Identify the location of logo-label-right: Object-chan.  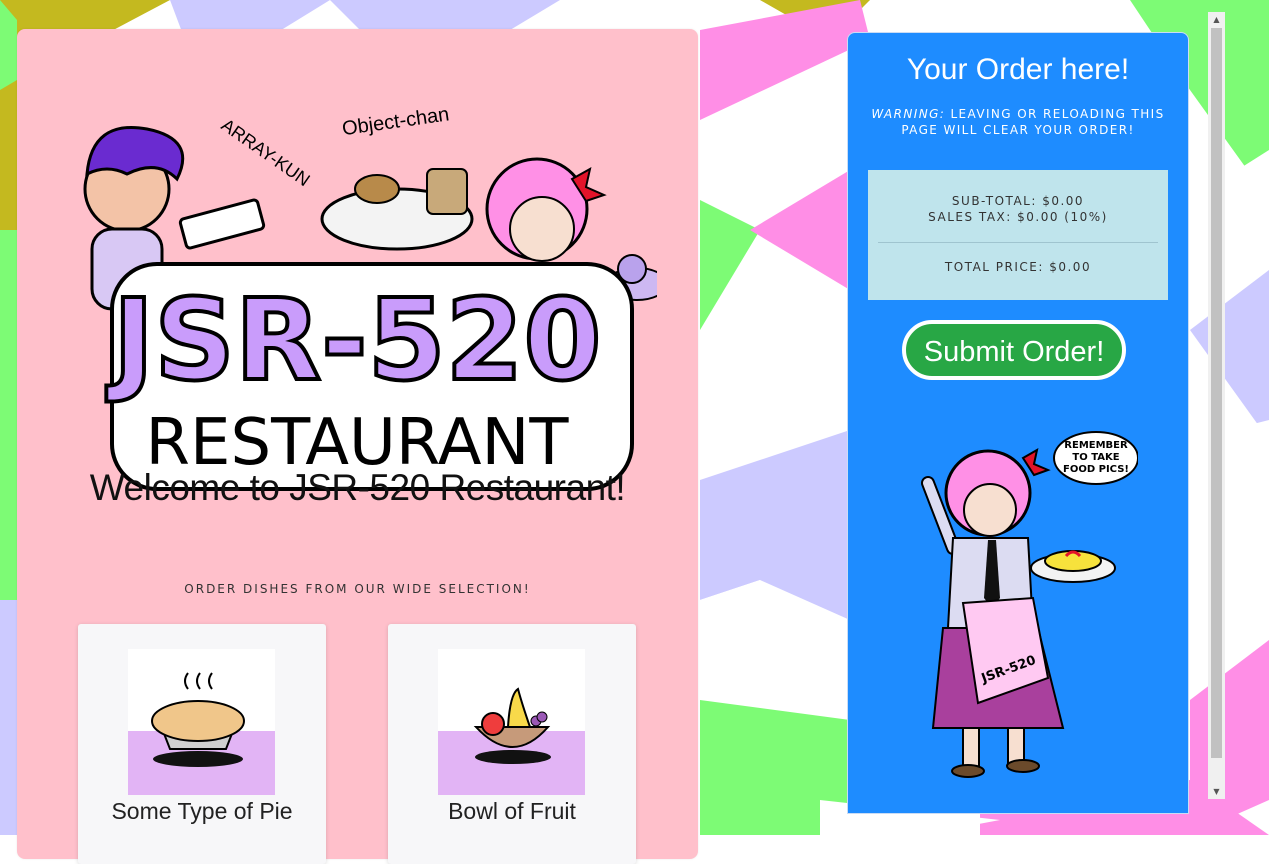
(396, 121).